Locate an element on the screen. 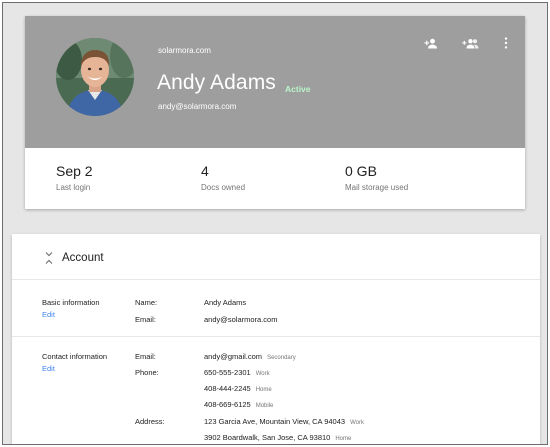  address-type-tag: Work is located at coordinates (357, 423).